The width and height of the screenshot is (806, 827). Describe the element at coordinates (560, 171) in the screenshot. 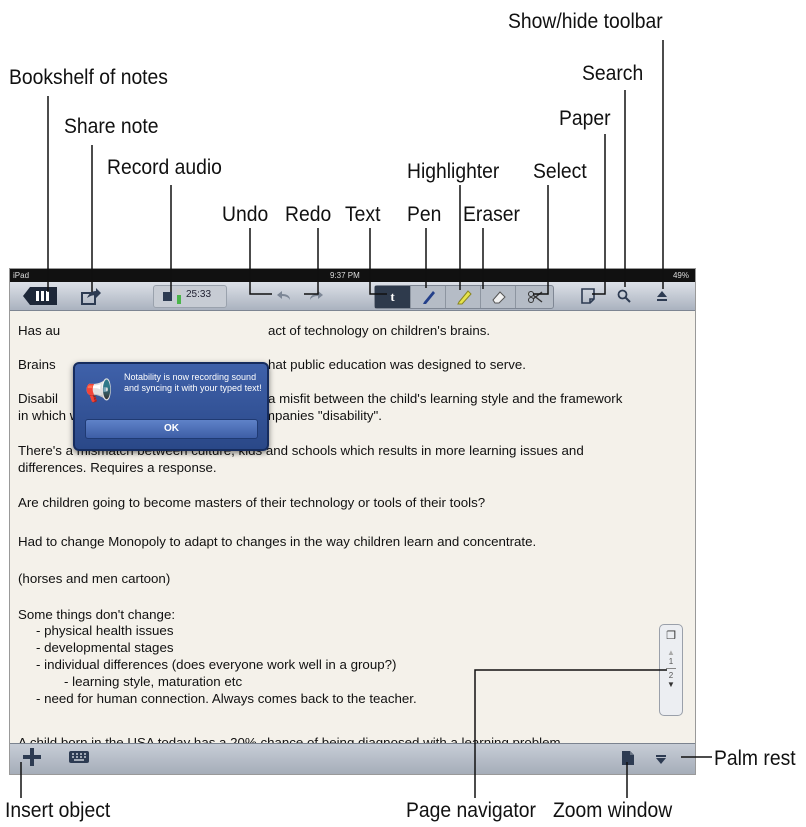

I see `callout-select: Select` at that location.